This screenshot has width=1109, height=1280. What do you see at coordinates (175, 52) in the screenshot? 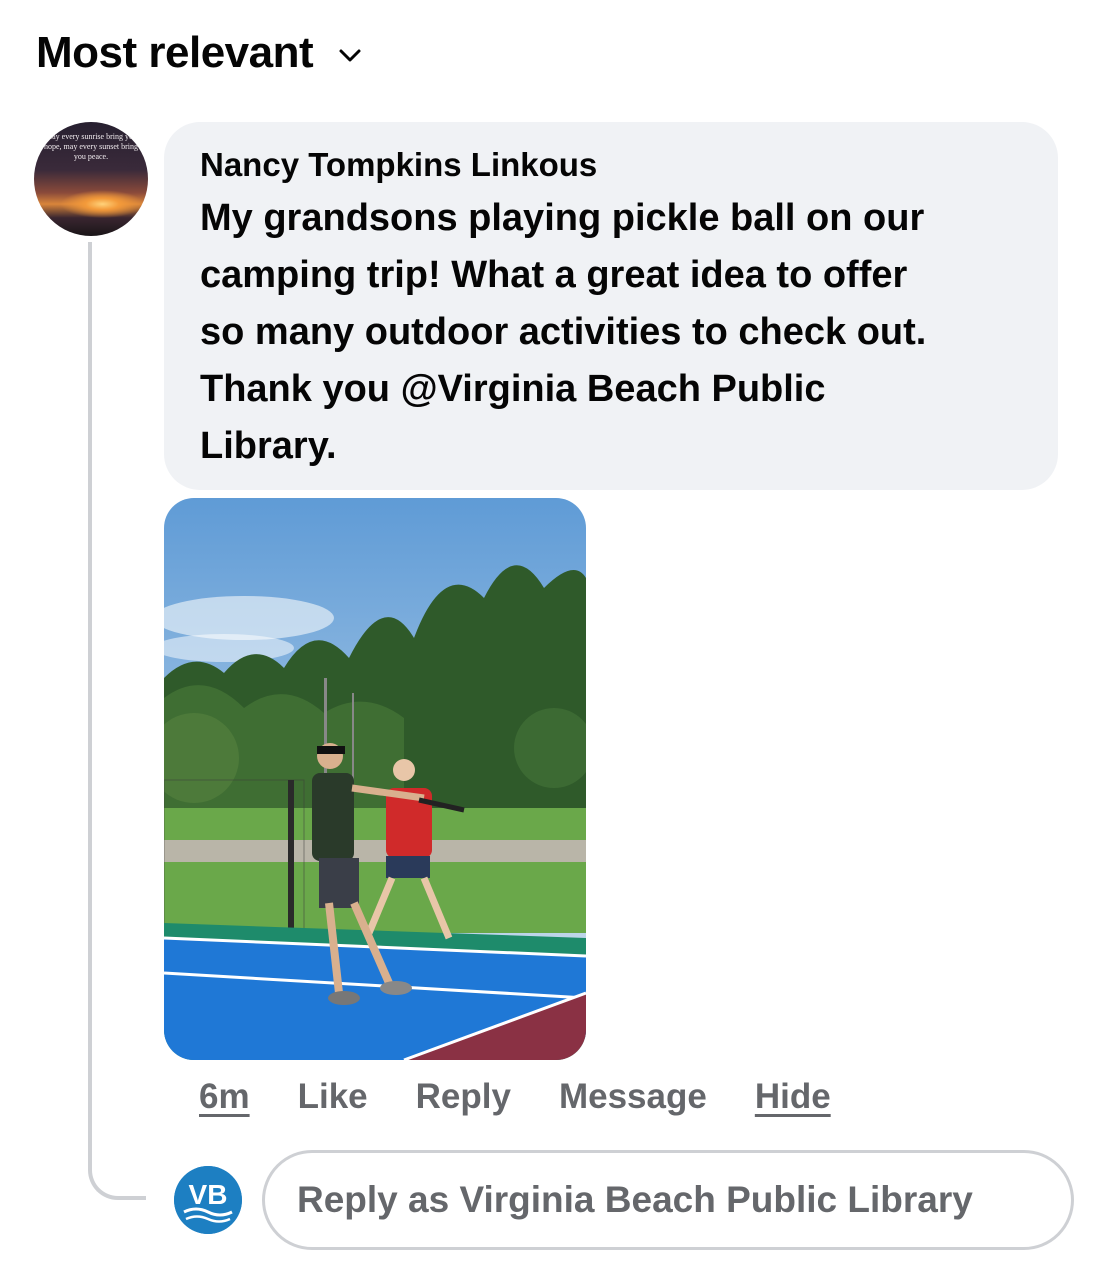
I see `sort-label: Most relevant` at bounding box center [175, 52].